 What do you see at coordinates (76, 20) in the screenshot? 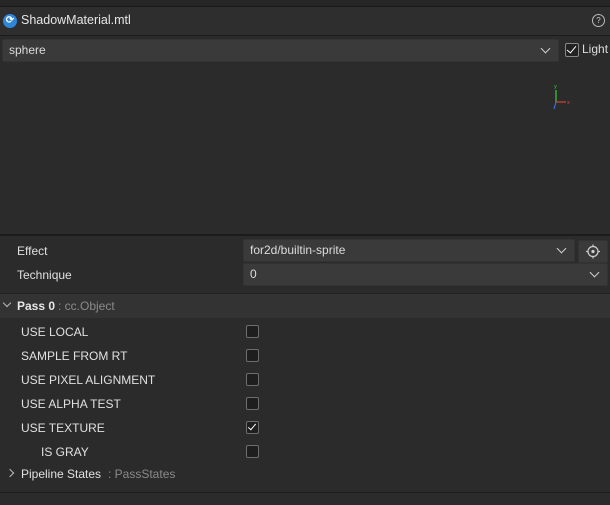
I see `asset-title: ShadowMaterial.mtl` at bounding box center [76, 20].